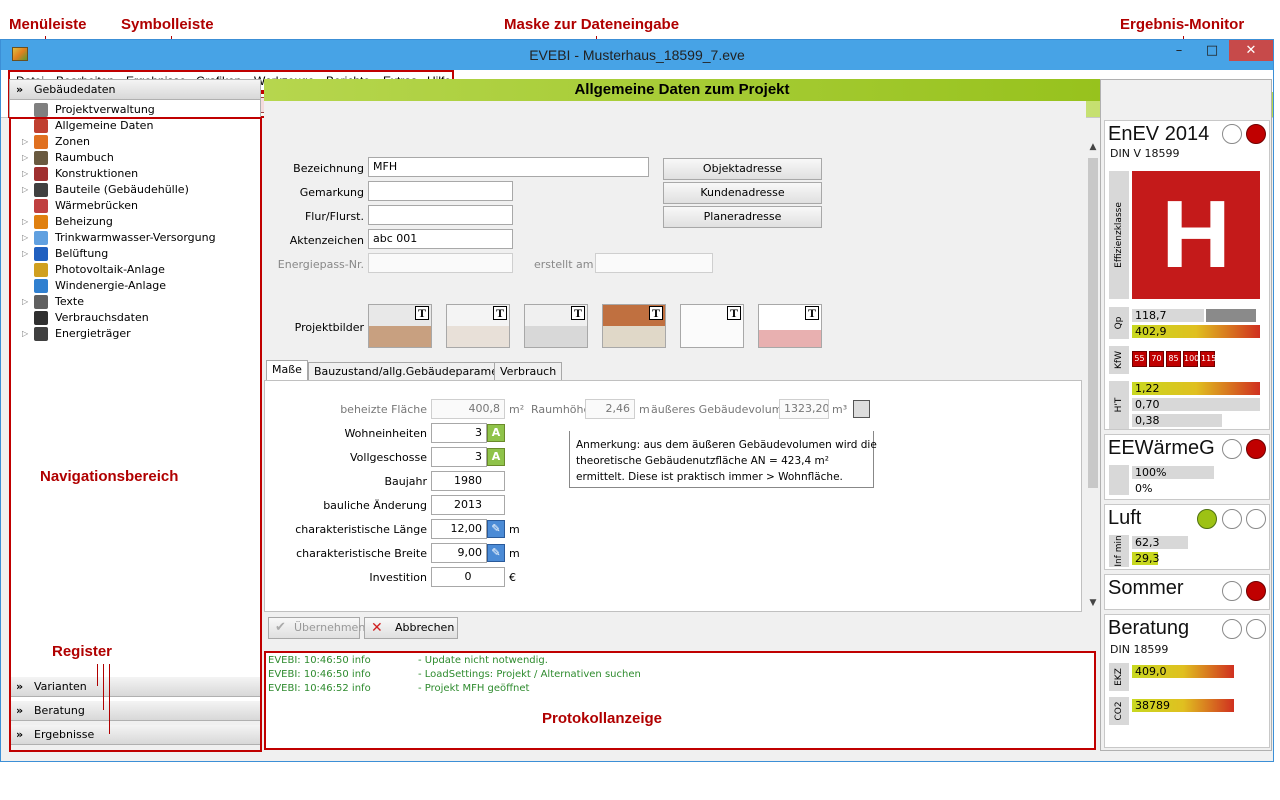 This screenshot has width=1280, height=800. Describe the element at coordinates (385, 433) in the screenshot. I see `label-wohneinheiten: Wohneinheiten` at that location.